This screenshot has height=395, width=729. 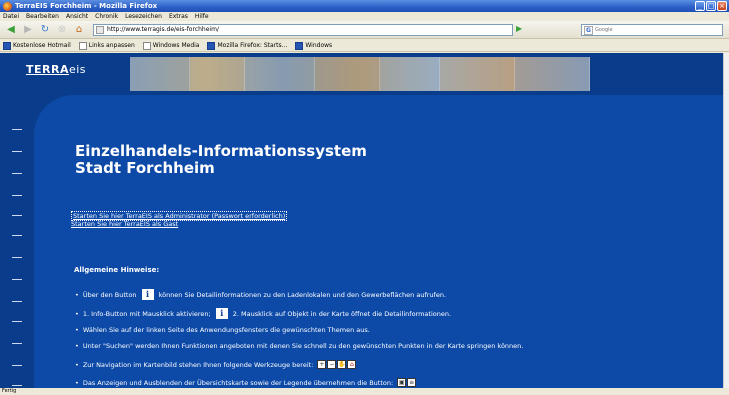 What do you see at coordinates (202, 16) in the screenshot?
I see `menu-hilfe: Hilfe` at bounding box center [202, 16].